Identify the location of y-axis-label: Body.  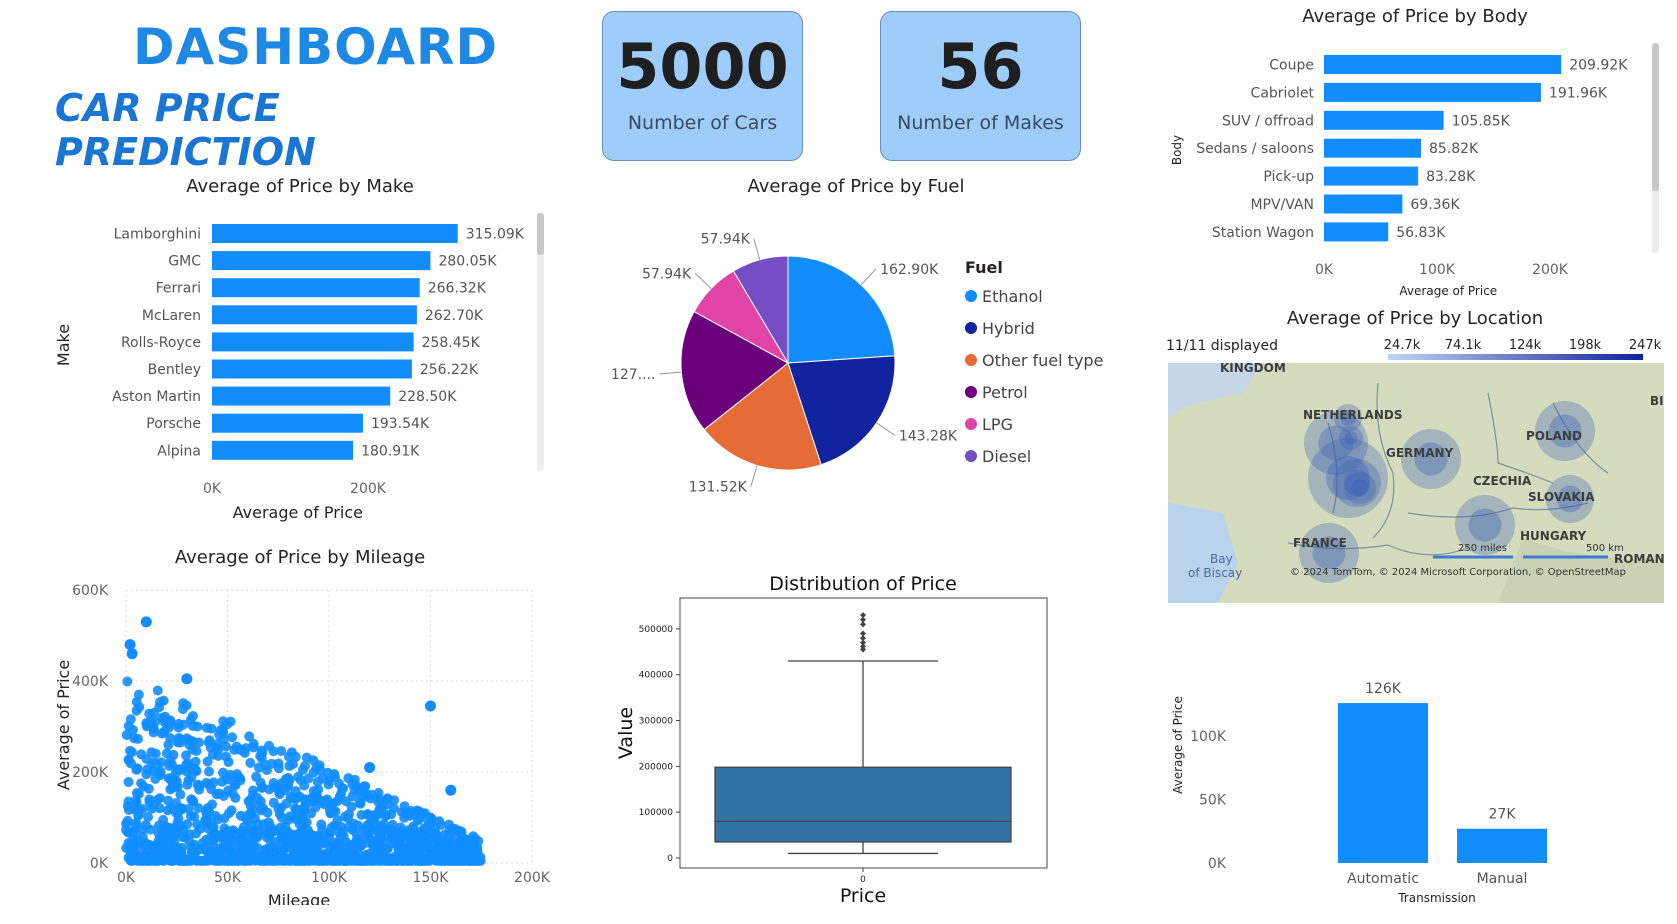
(1177, 150).